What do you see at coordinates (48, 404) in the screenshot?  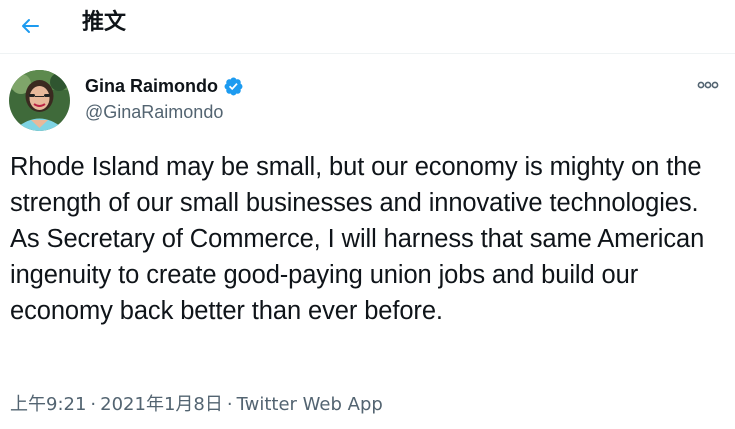 I see `tweet-time: 上午9:21` at bounding box center [48, 404].